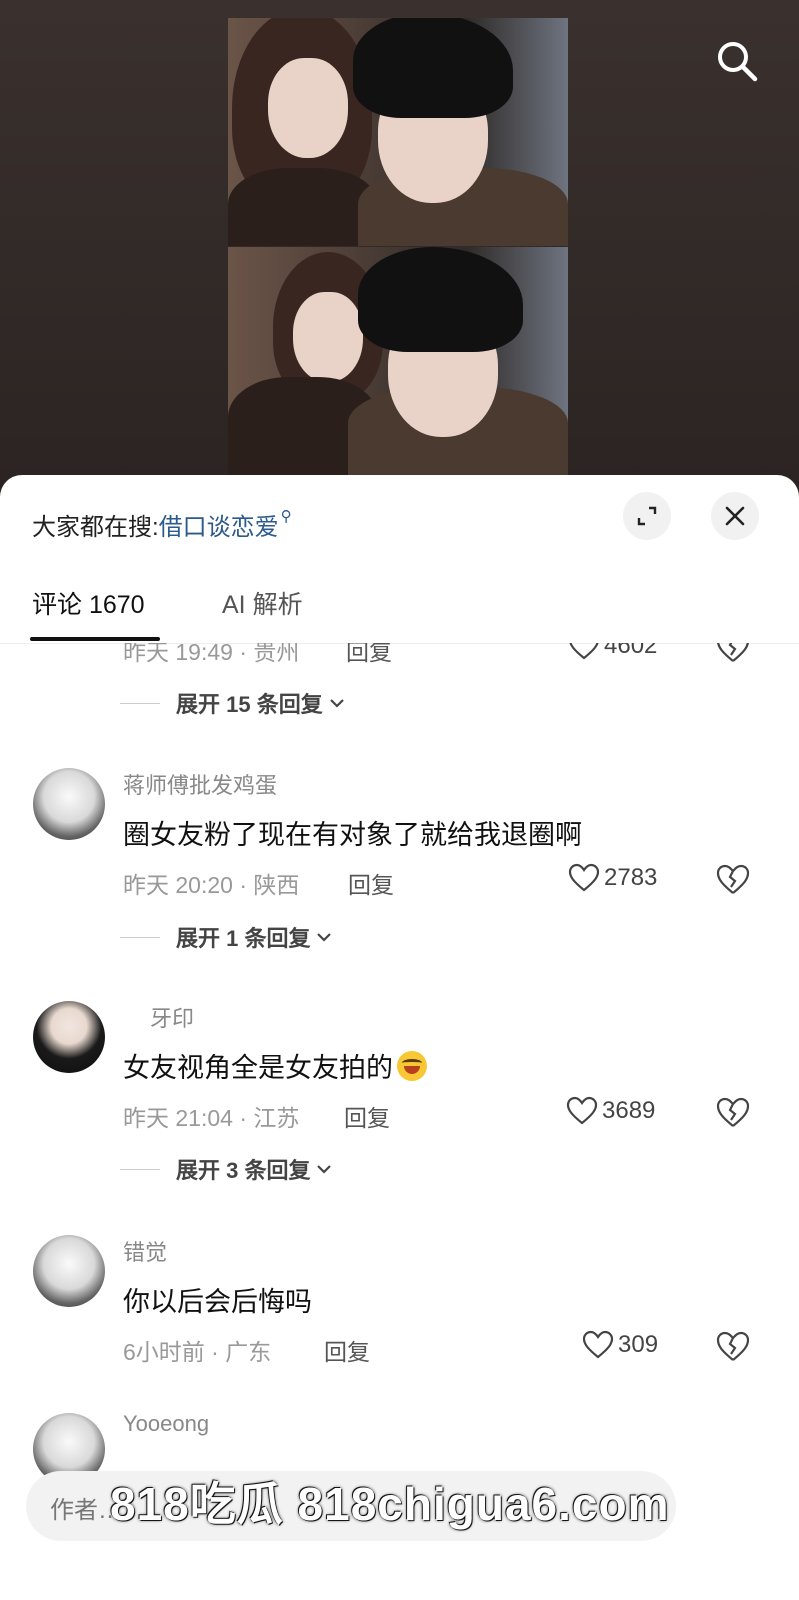 The height and width of the screenshot is (1600, 799). I want to click on comment-tabs: 评论 1670 AI 解析, so click(399, 604).